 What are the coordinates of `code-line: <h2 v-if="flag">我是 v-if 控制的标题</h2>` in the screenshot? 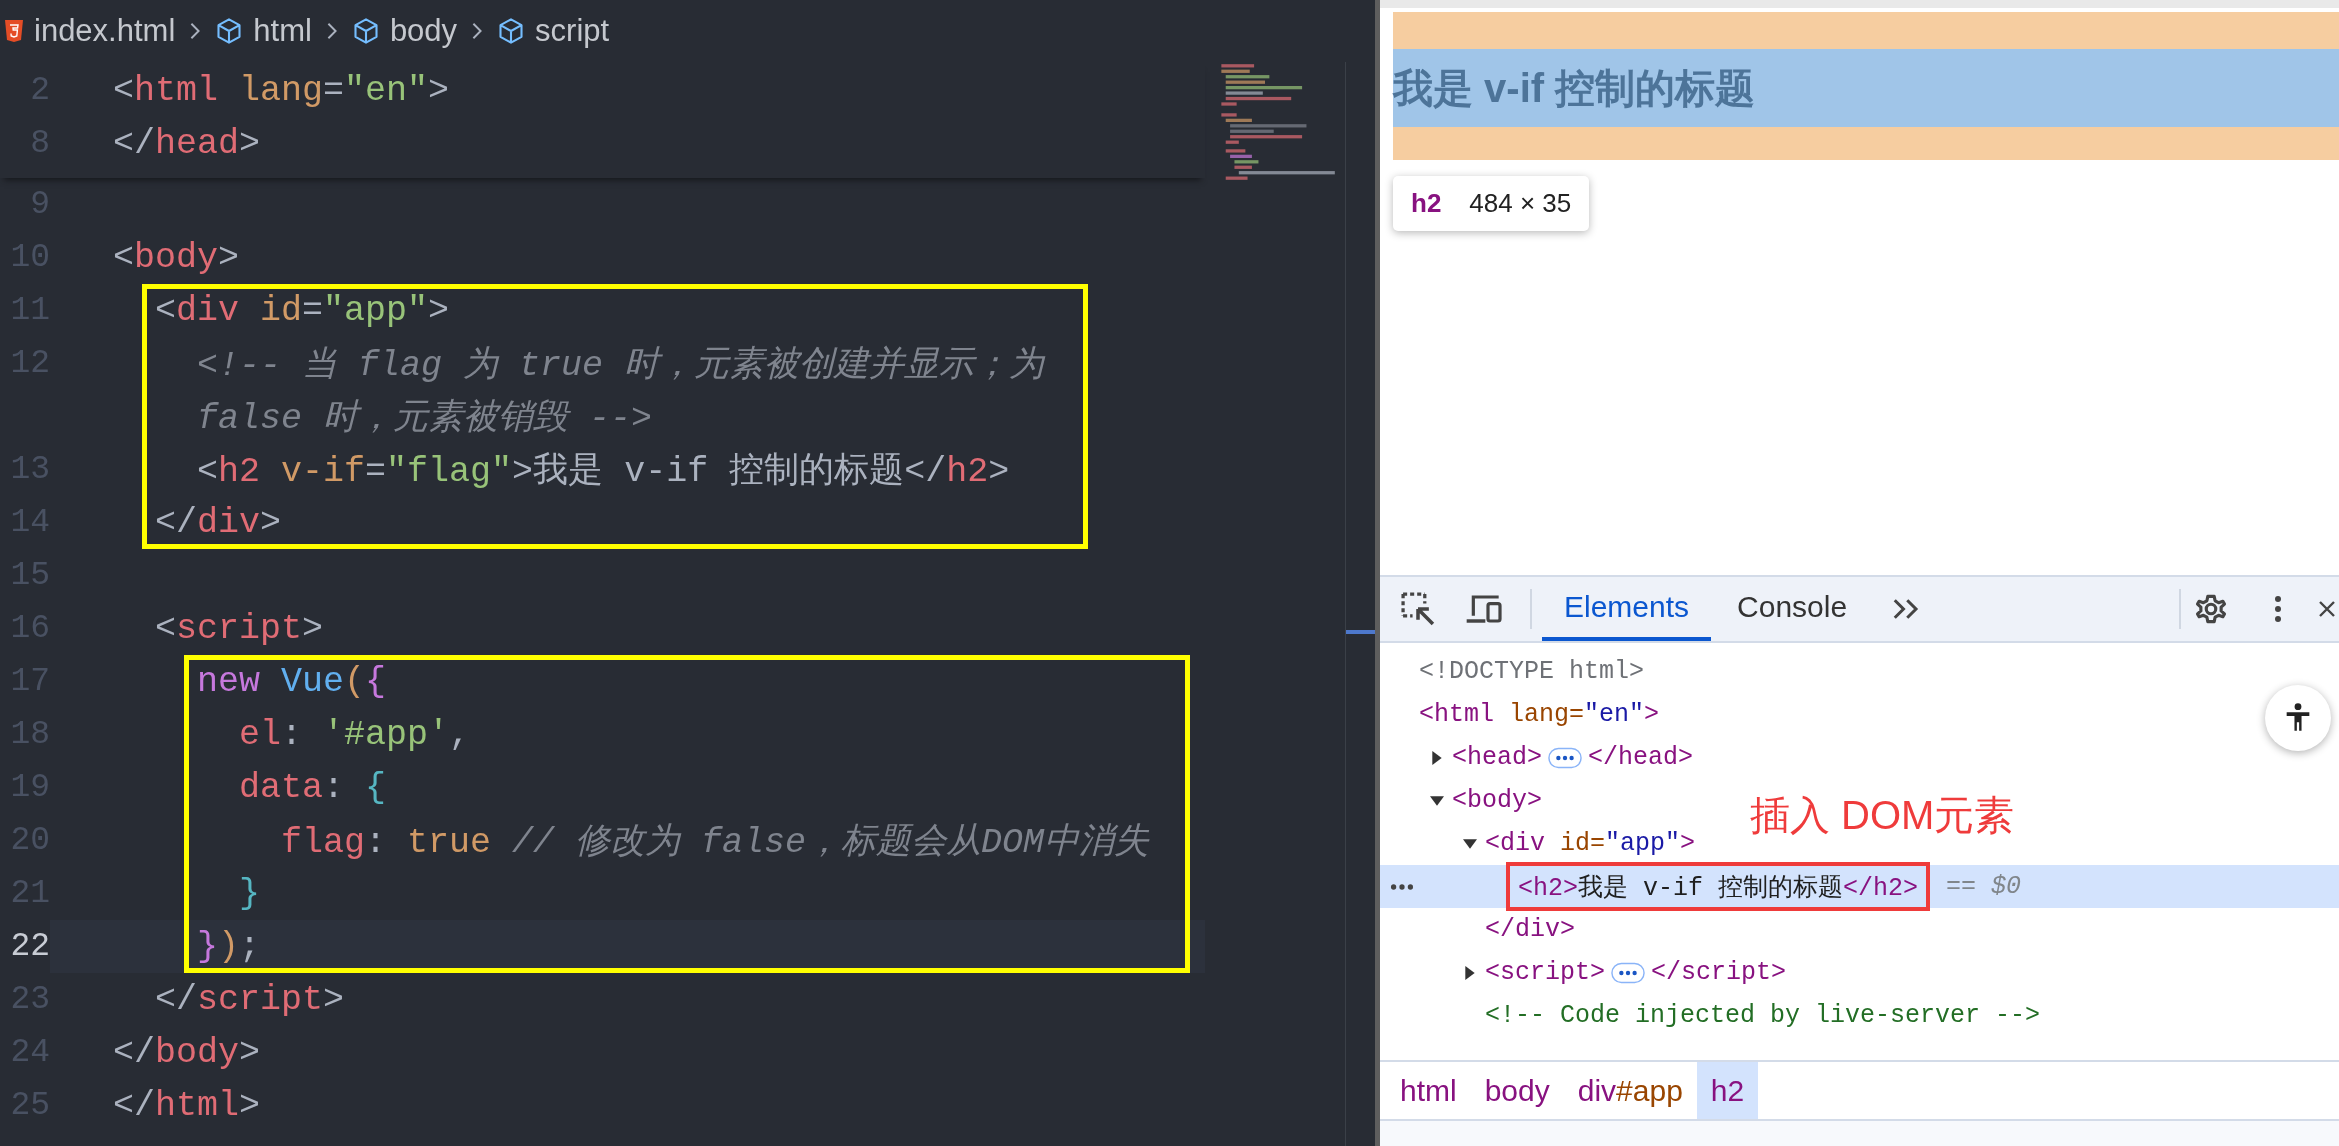 It's located at (603, 472).